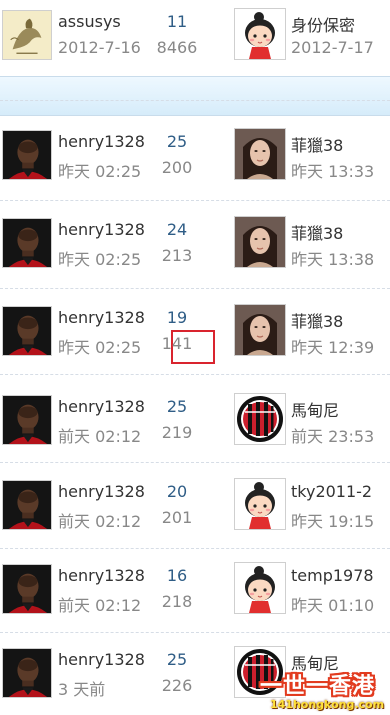 This screenshot has width=390, height=715. Describe the element at coordinates (332, 575) in the screenshot. I see `last-poster-link: temp1978` at that location.